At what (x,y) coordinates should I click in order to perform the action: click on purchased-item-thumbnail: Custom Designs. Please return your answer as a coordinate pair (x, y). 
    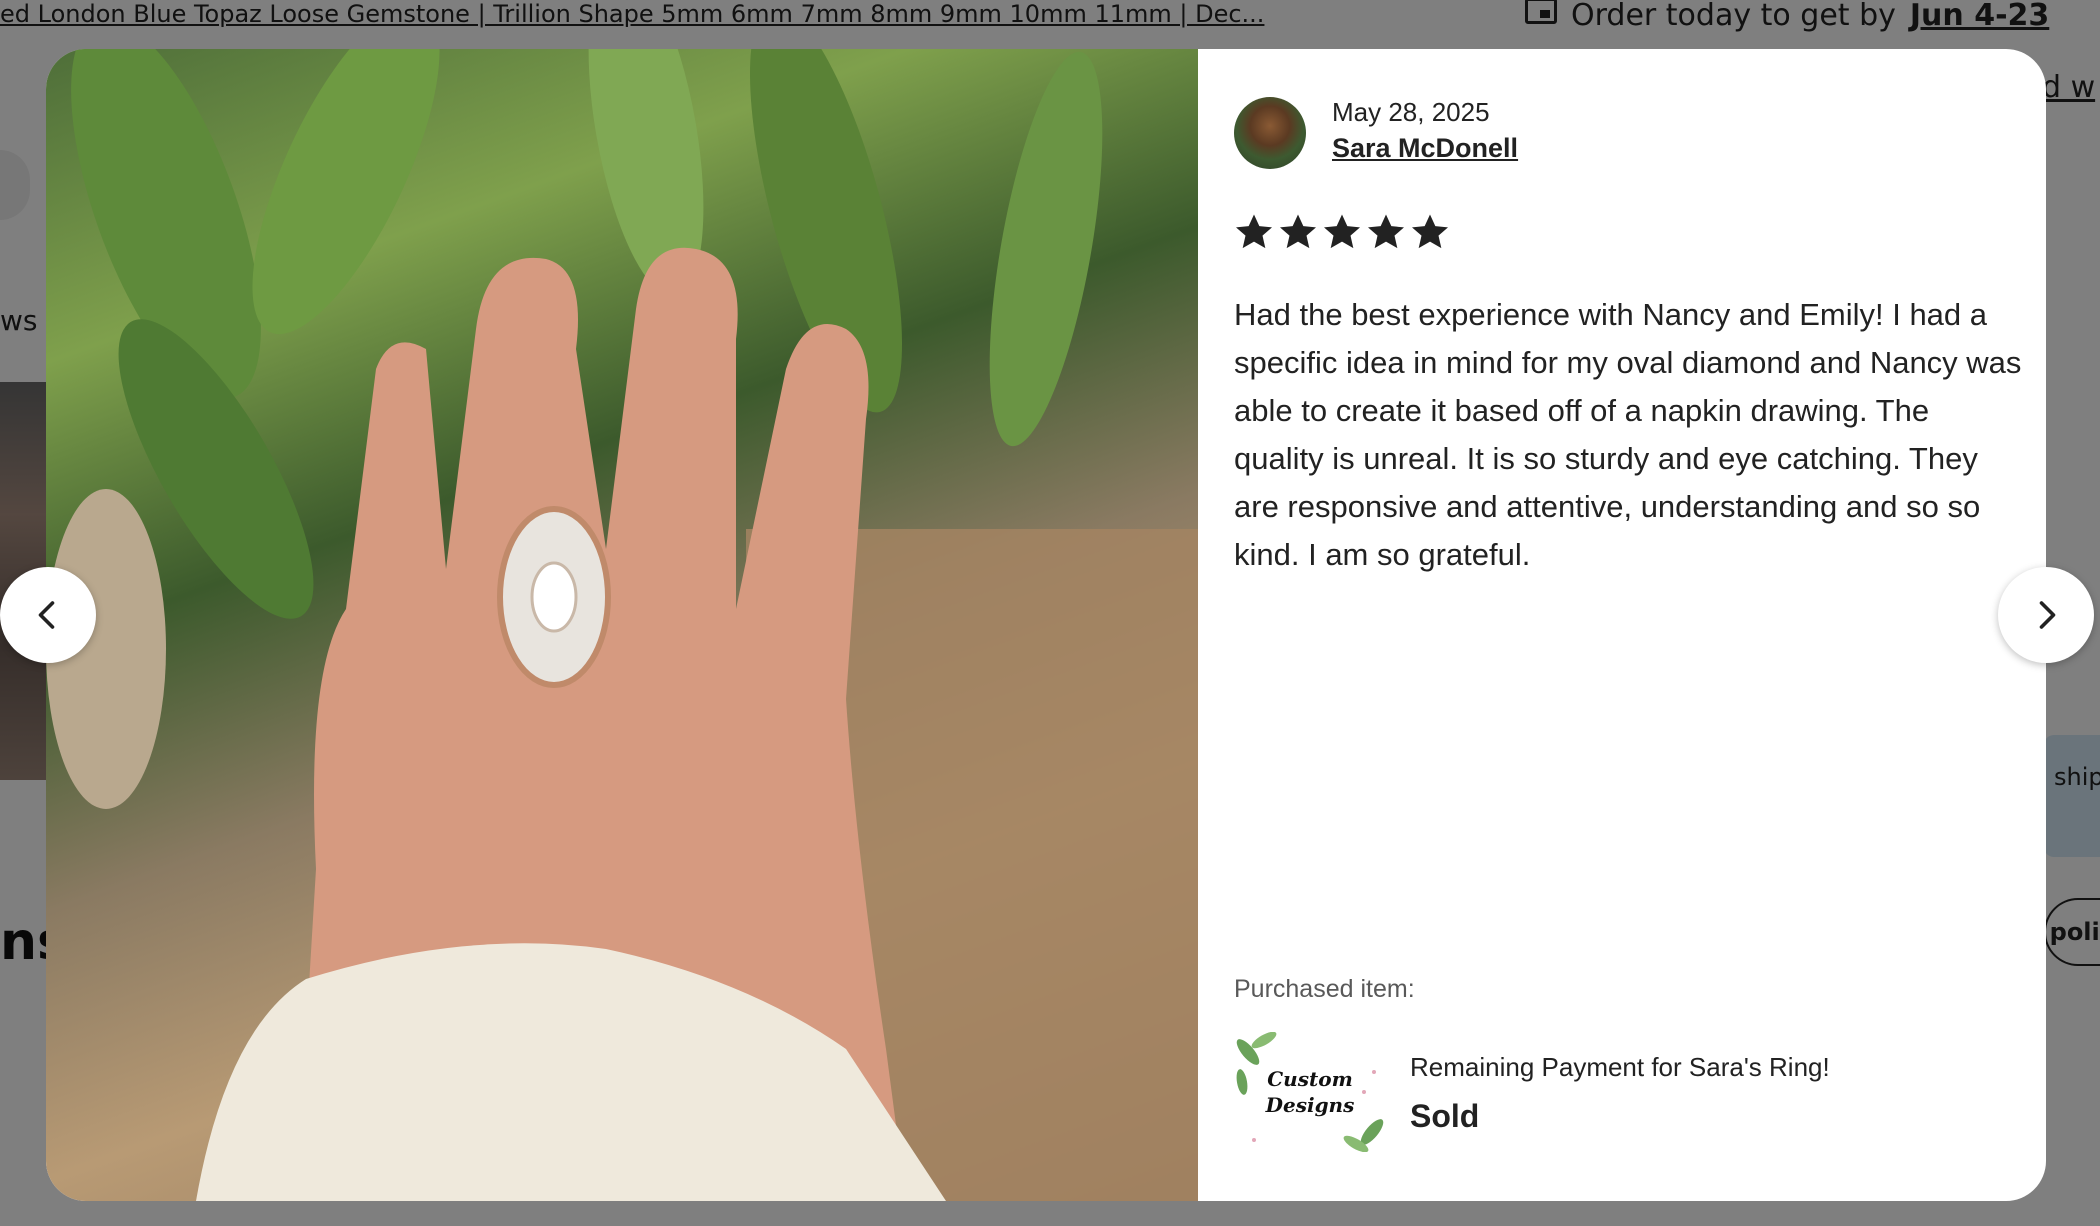
    Looking at the image, I should click on (1310, 1092).